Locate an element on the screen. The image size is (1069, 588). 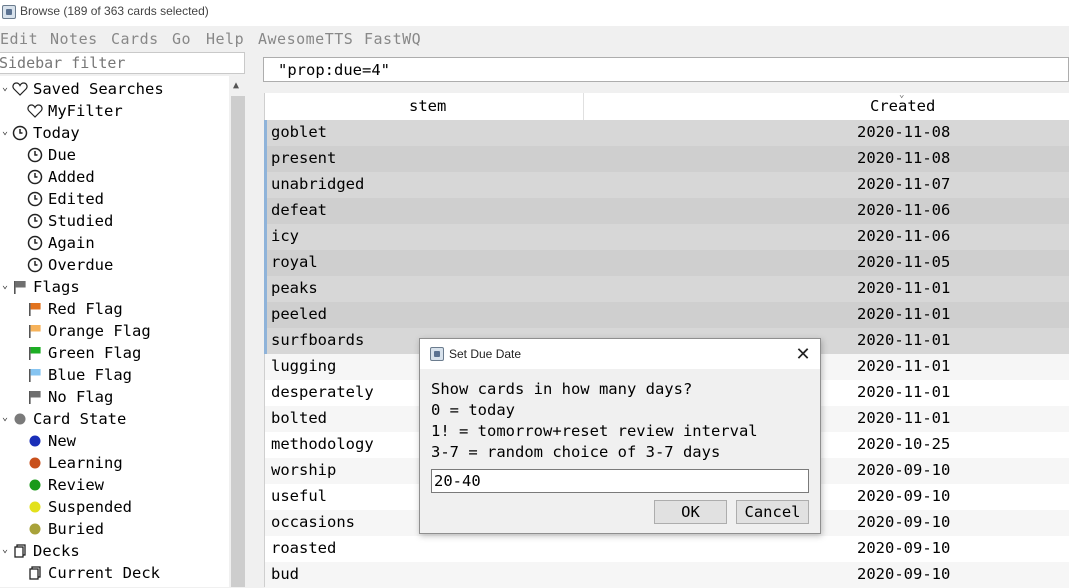
sidebar-item-review: Review is located at coordinates (65, 485).